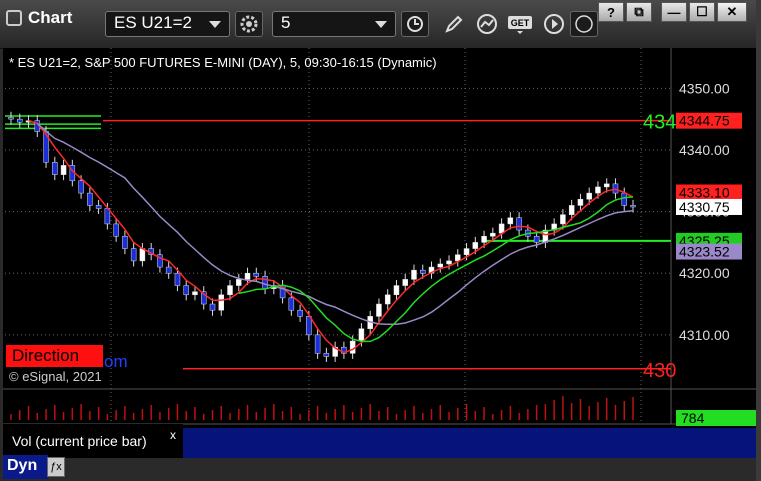  I want to click on clock-icon, so click(415, 24).